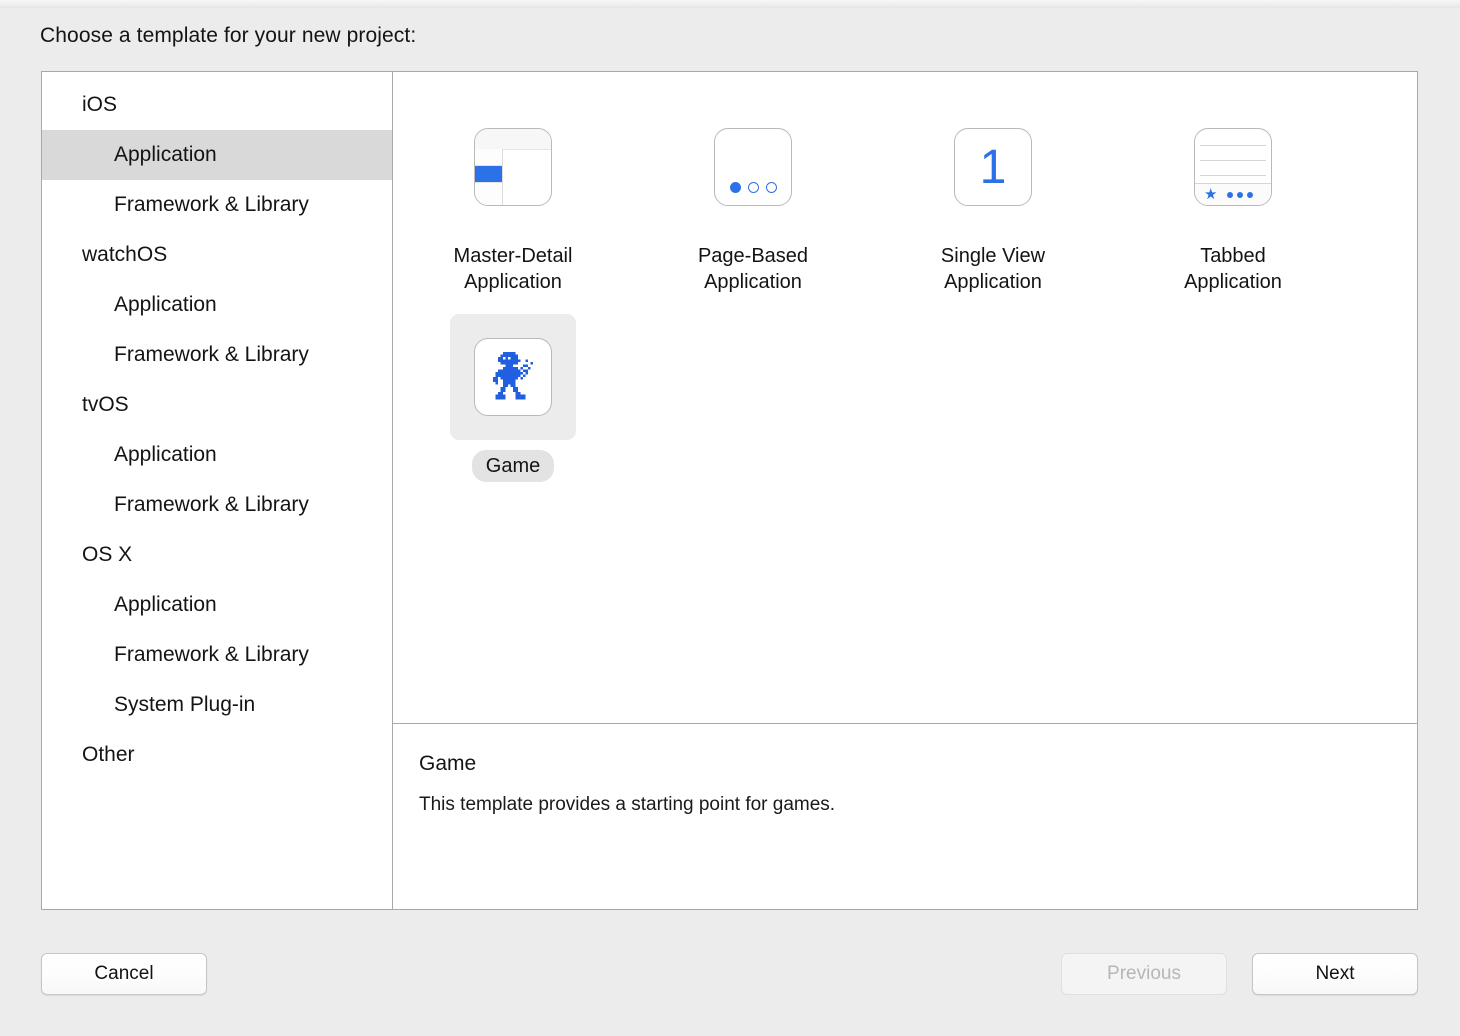  I want to click on template-icon-container: 1, so click(993, 167).